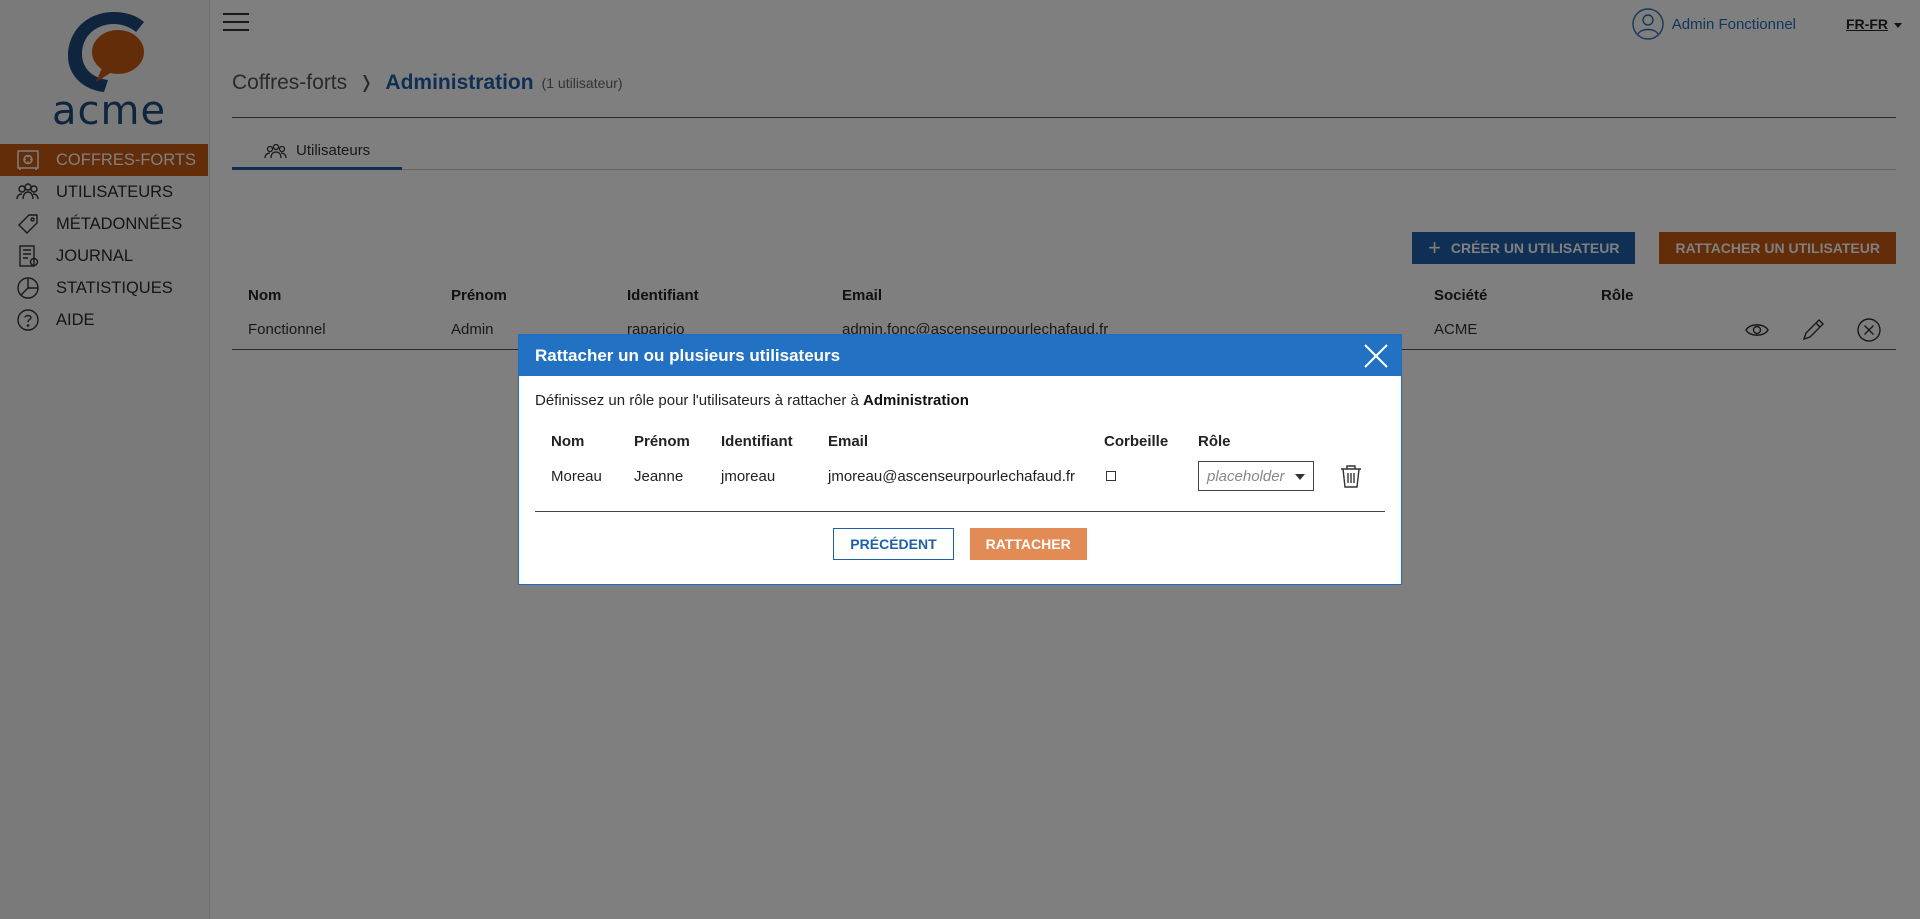 This screenshot has width=1920, height=919. What do you see at coordinates (568, 441) in the screenshot?
I see `col-nom: Nom` at bounding box center [568, 441].